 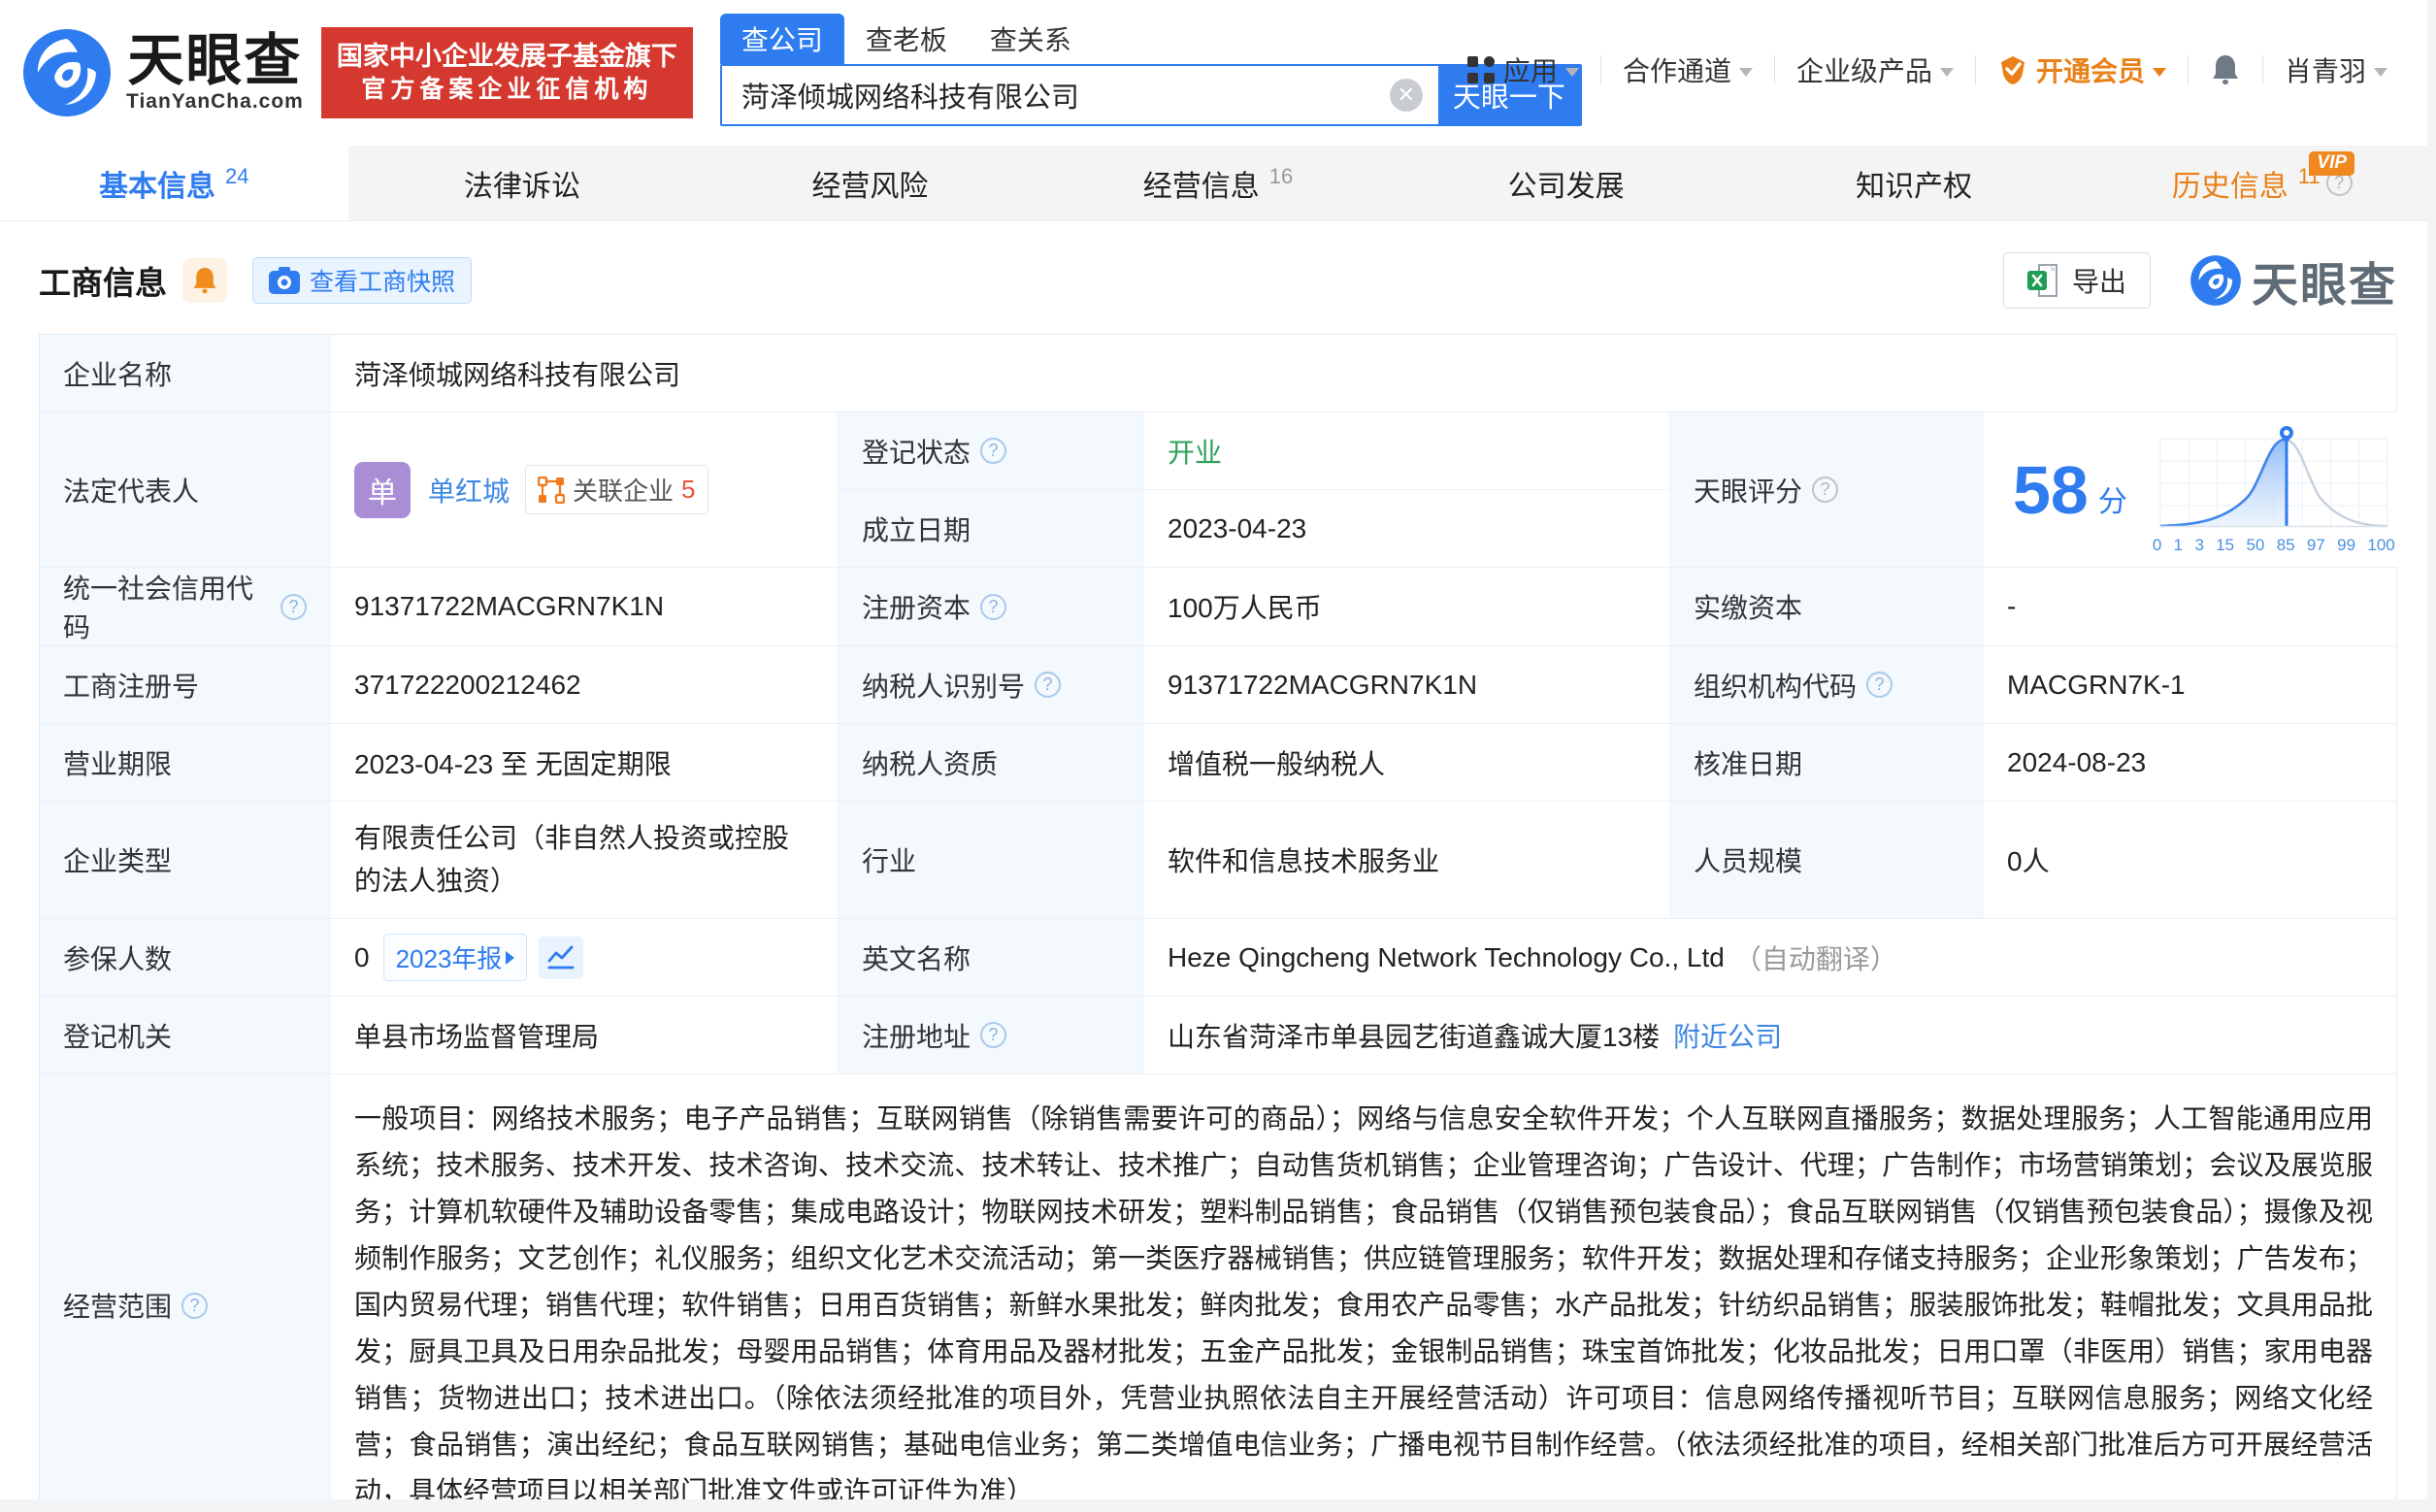 What do you see at coordinates (2229, 186) in the screenshot?
I see `tab-label: 历史信息` at bounding box center [2229, 186].